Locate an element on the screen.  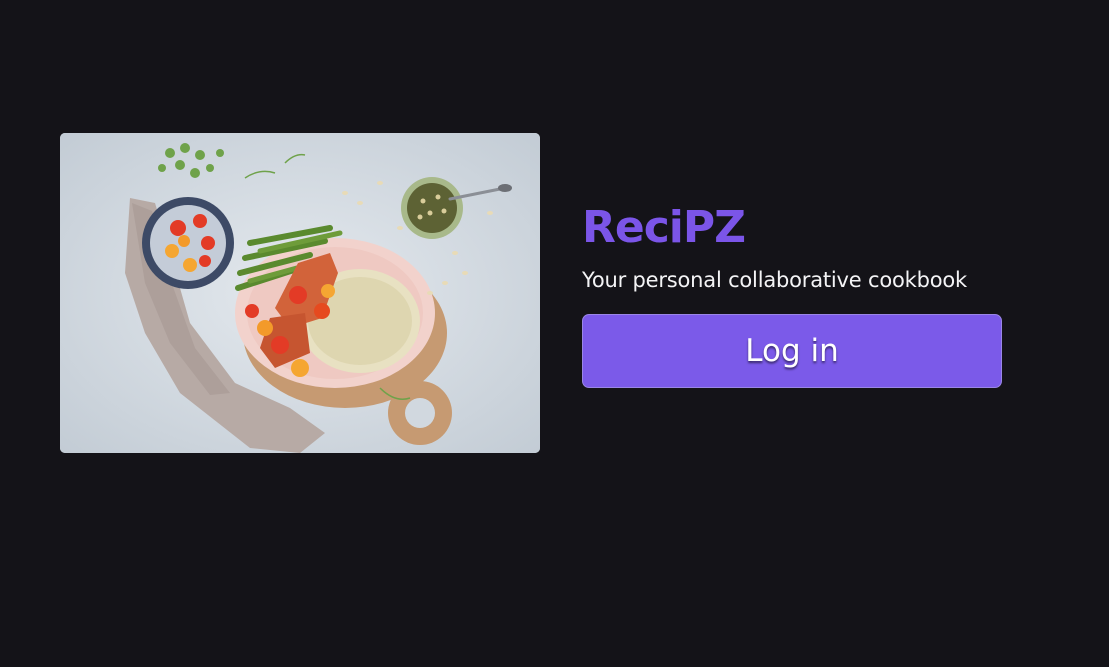
app-title: ReciPZ is located at coordinates (664, 227).